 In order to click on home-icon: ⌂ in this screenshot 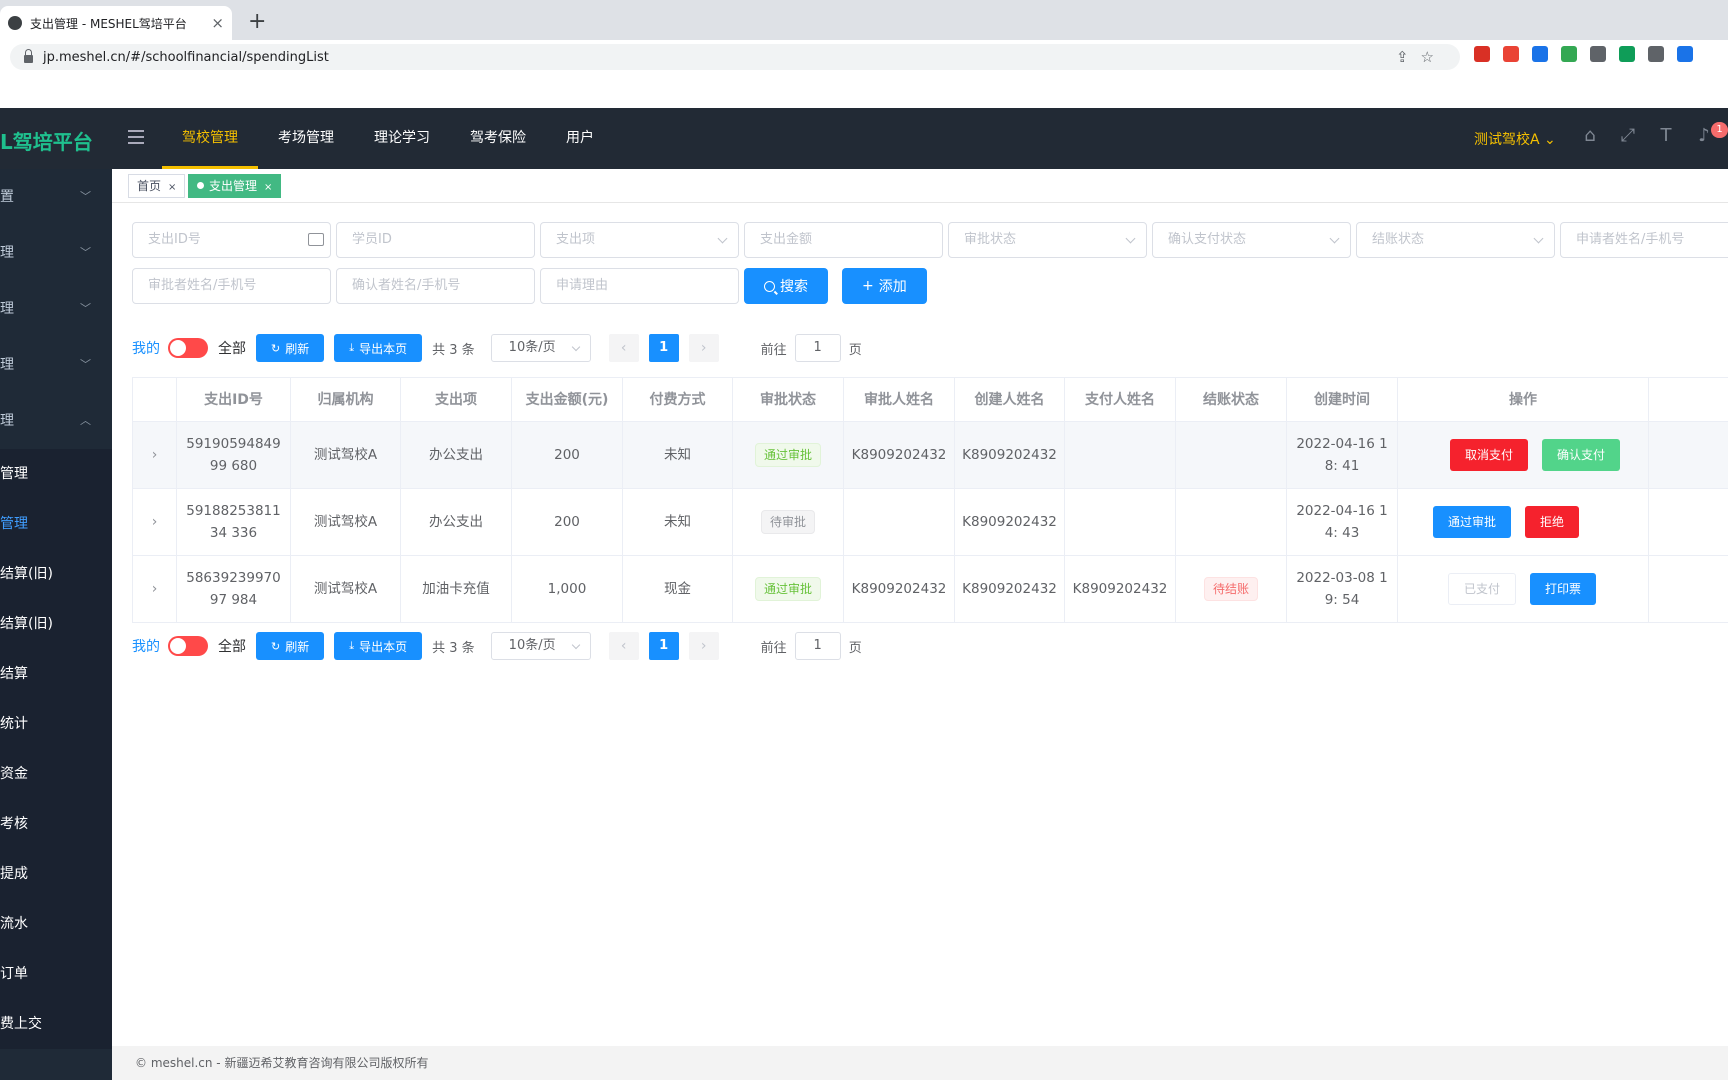, I will do `click(1590, 136)`.